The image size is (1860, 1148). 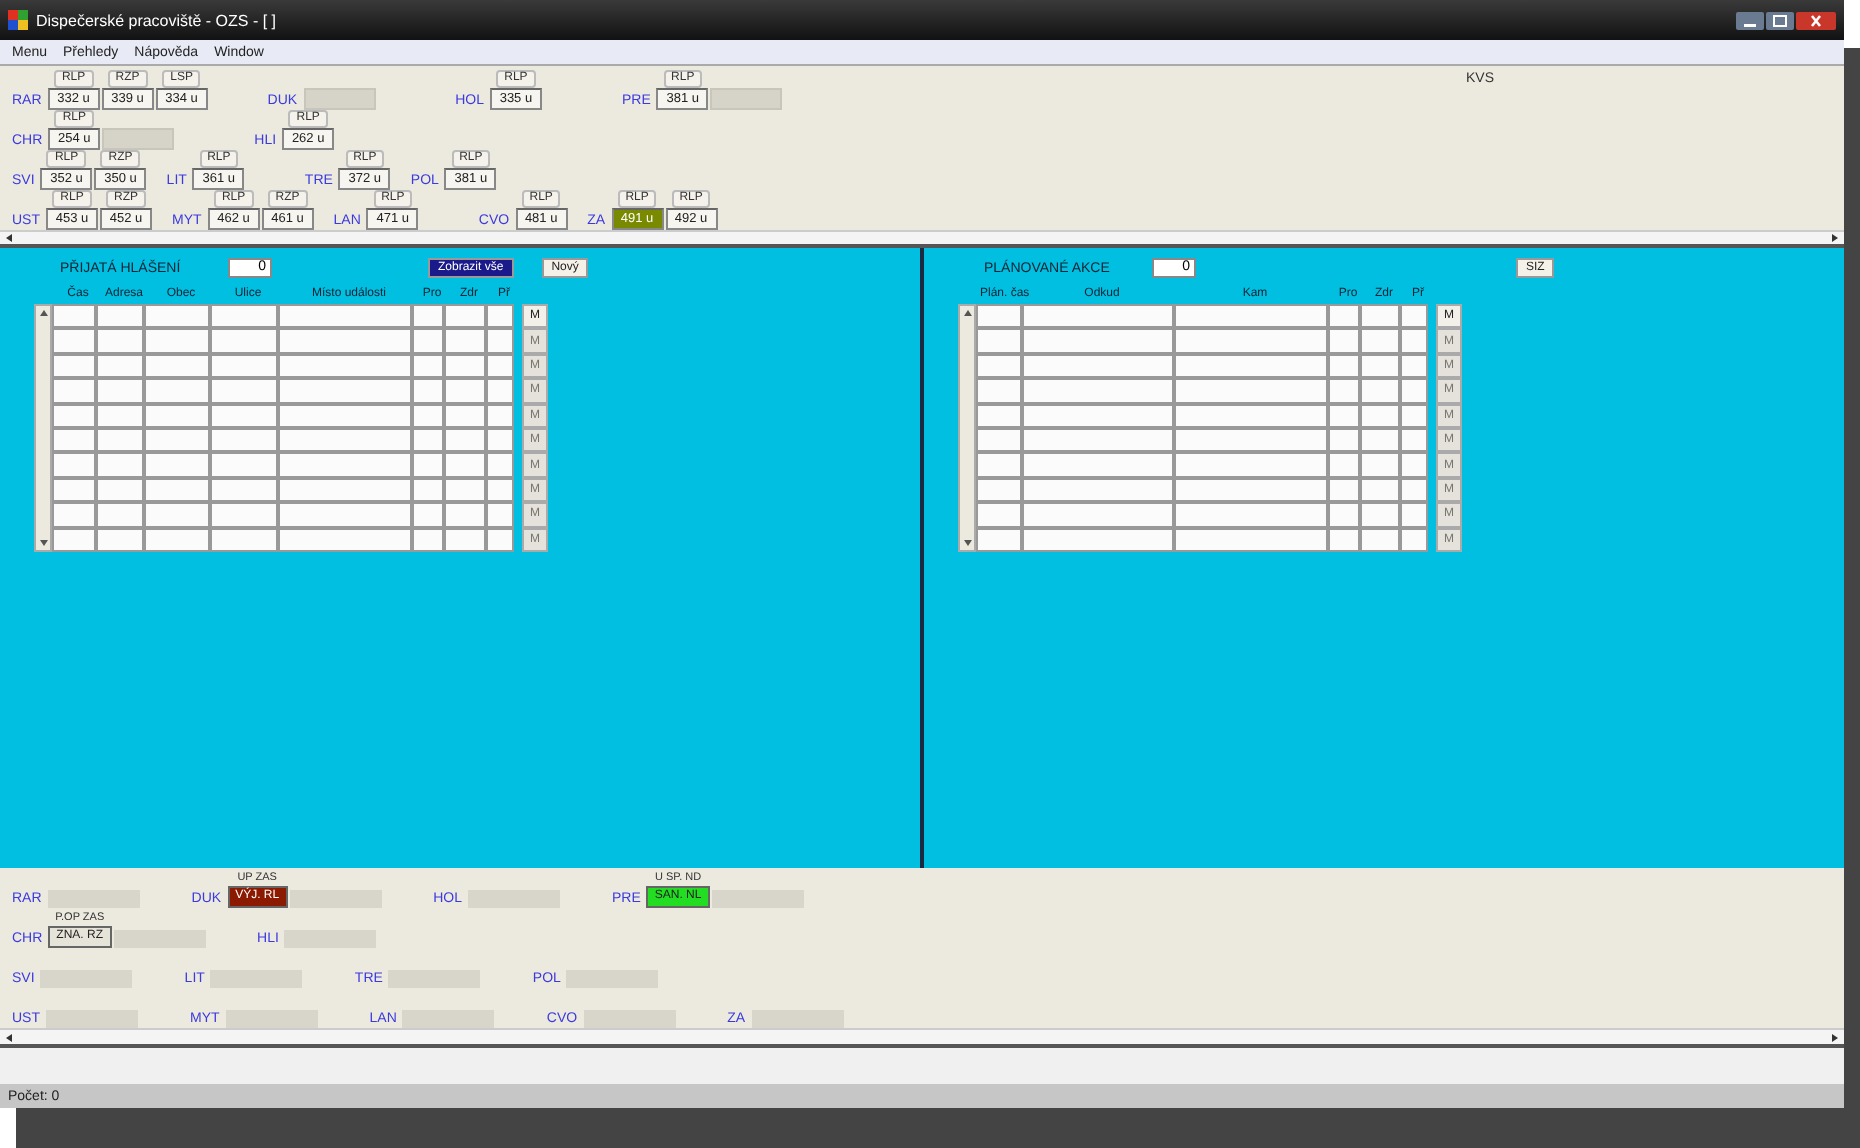 I want to click on maximize-icon, so click(x=1780, y=20).